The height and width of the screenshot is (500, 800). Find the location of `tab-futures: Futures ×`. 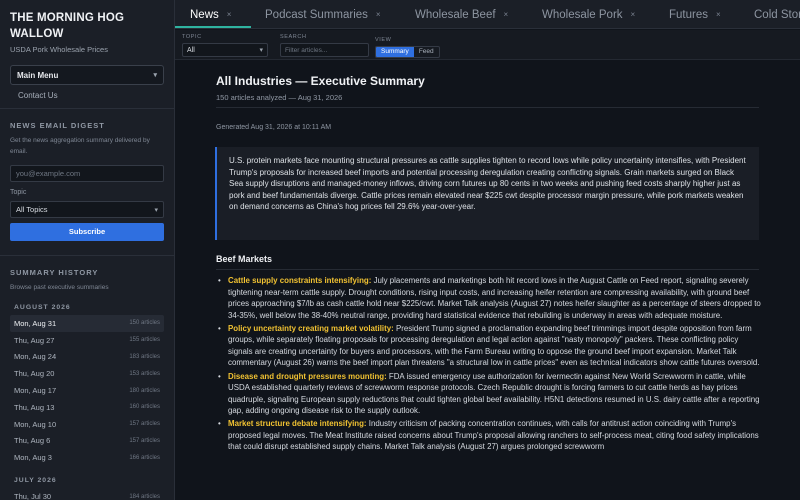

tab-futures: Futures × is located at coordinates (695, 14).